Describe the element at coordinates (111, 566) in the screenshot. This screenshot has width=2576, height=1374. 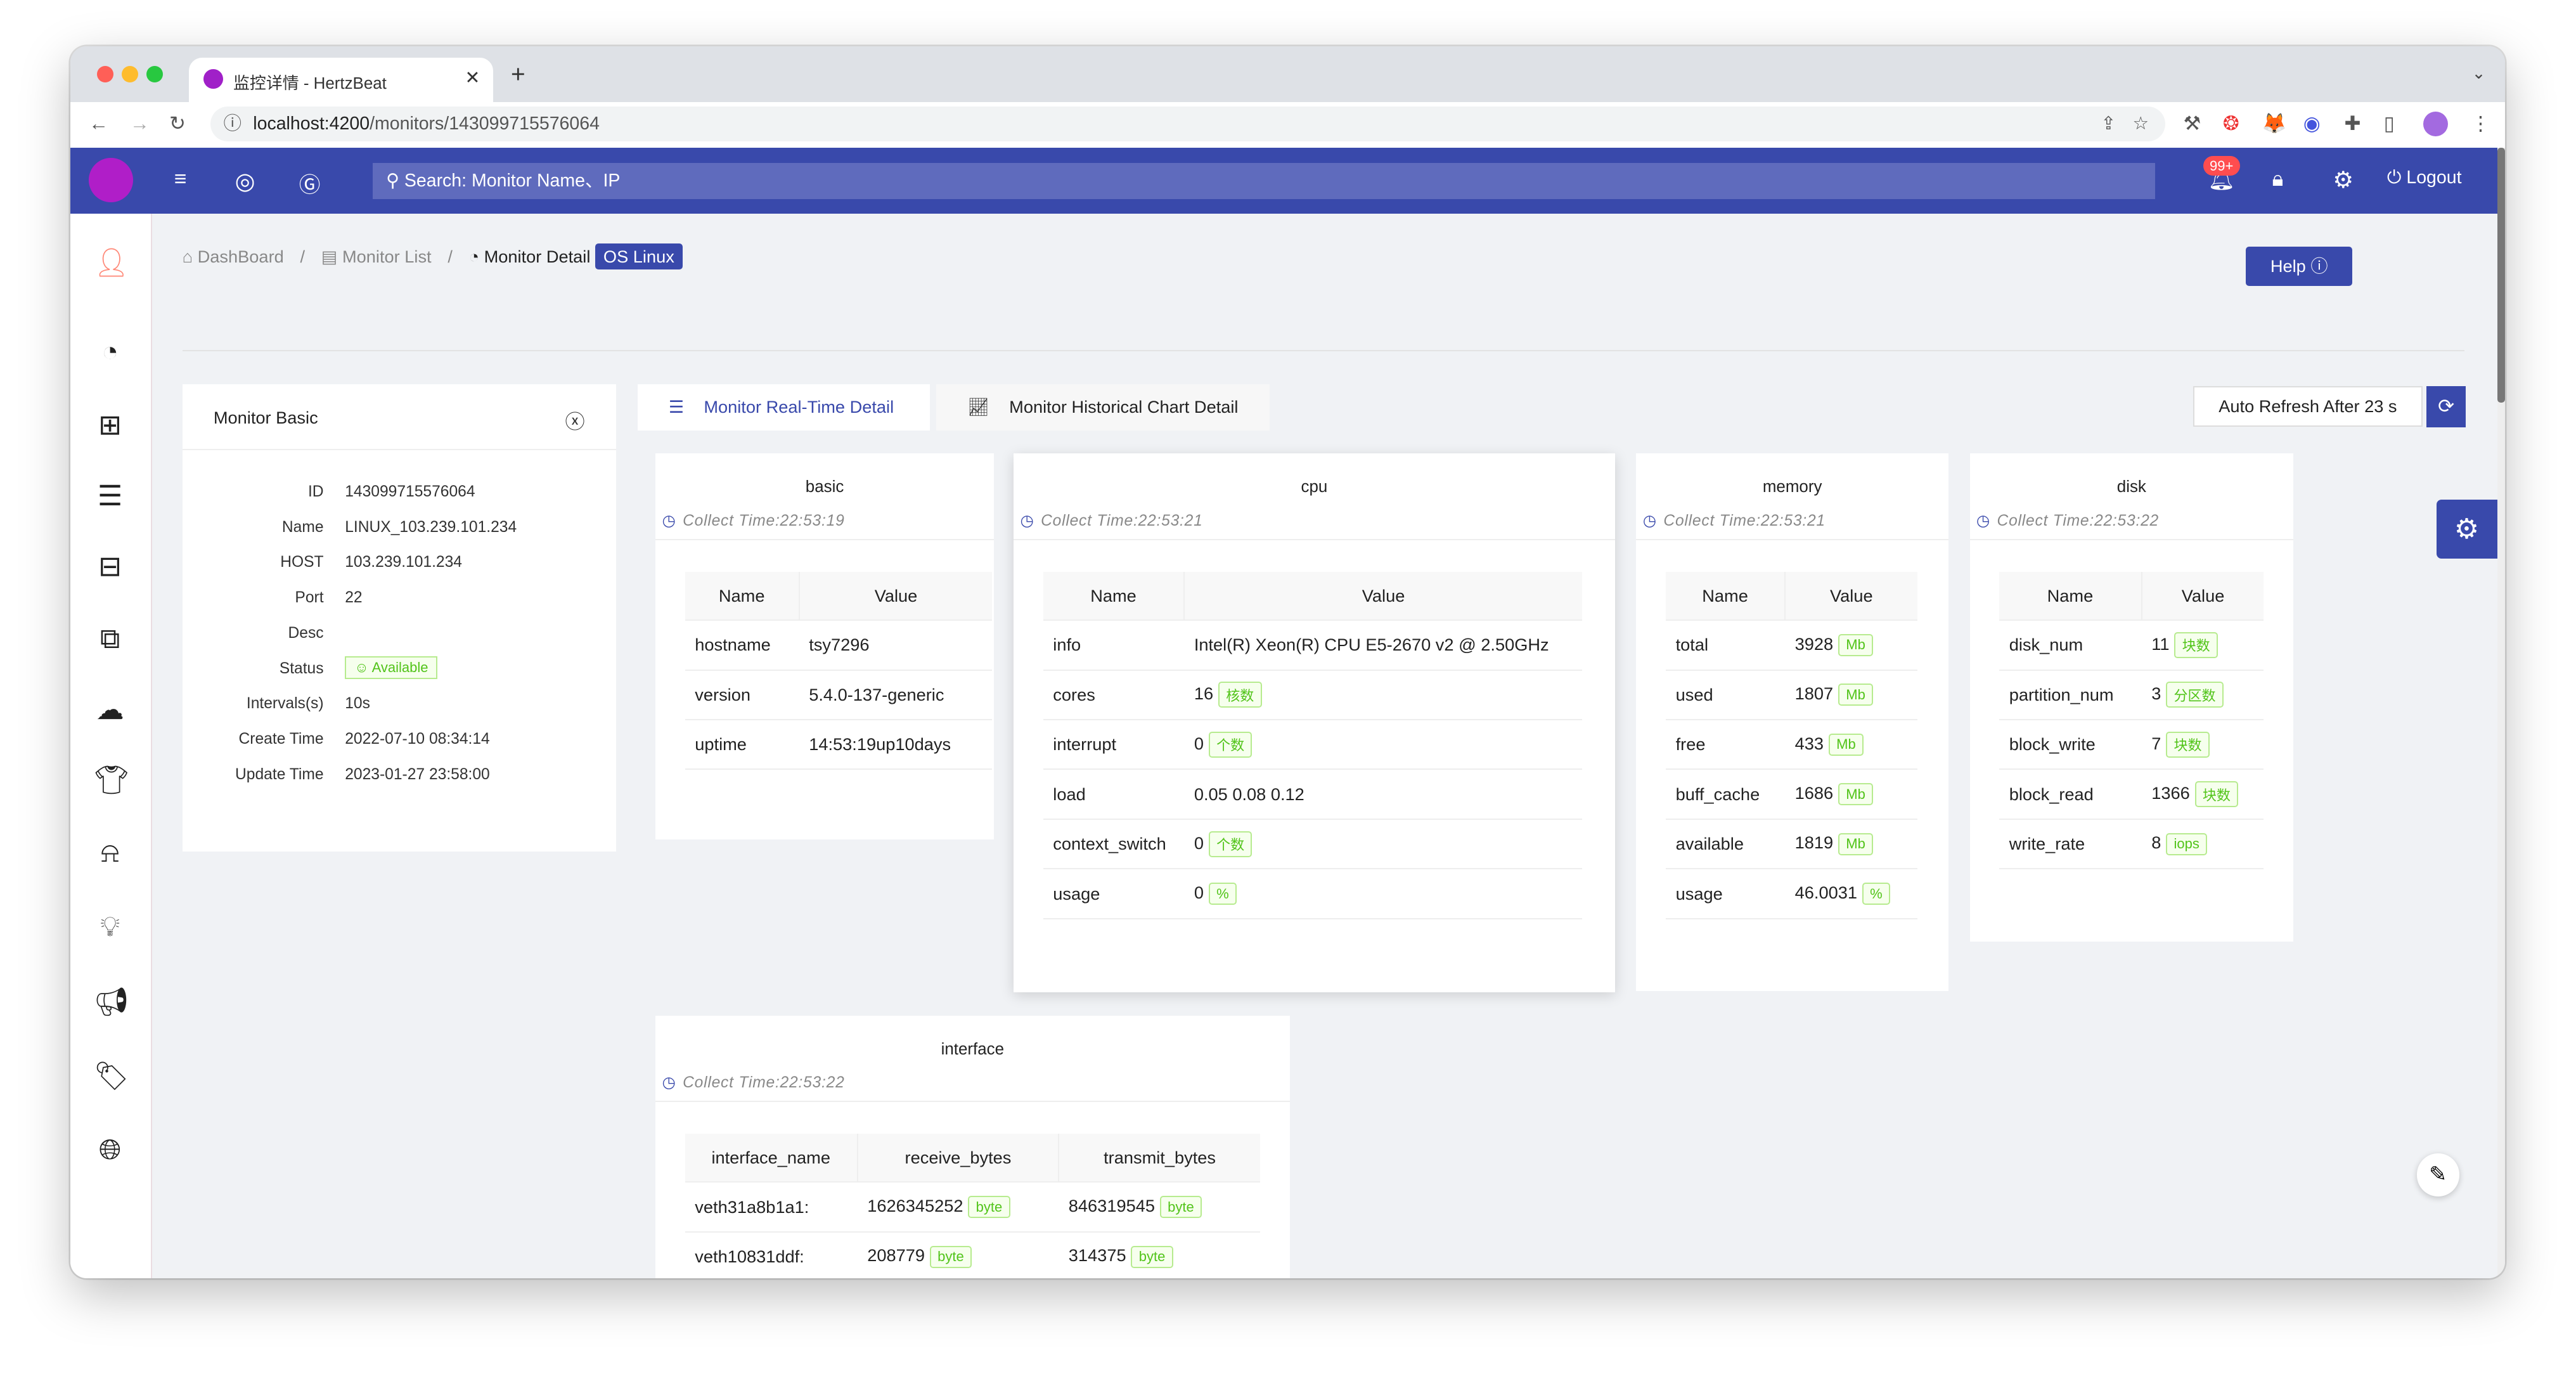
I see `layout-icon: ⊟` at that location.